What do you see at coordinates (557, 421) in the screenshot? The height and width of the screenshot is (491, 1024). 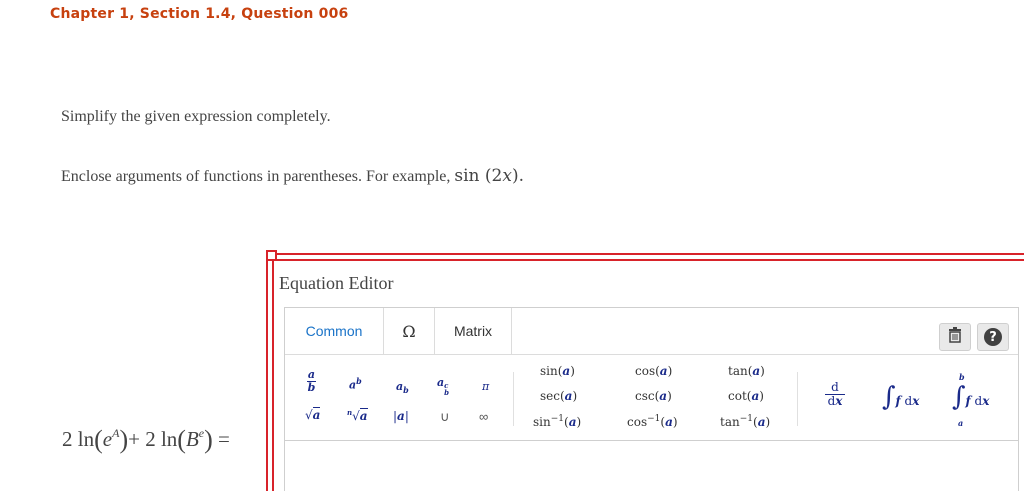 I see `arcsin-button: sin−1(a)` at bounding box center [557, 421].